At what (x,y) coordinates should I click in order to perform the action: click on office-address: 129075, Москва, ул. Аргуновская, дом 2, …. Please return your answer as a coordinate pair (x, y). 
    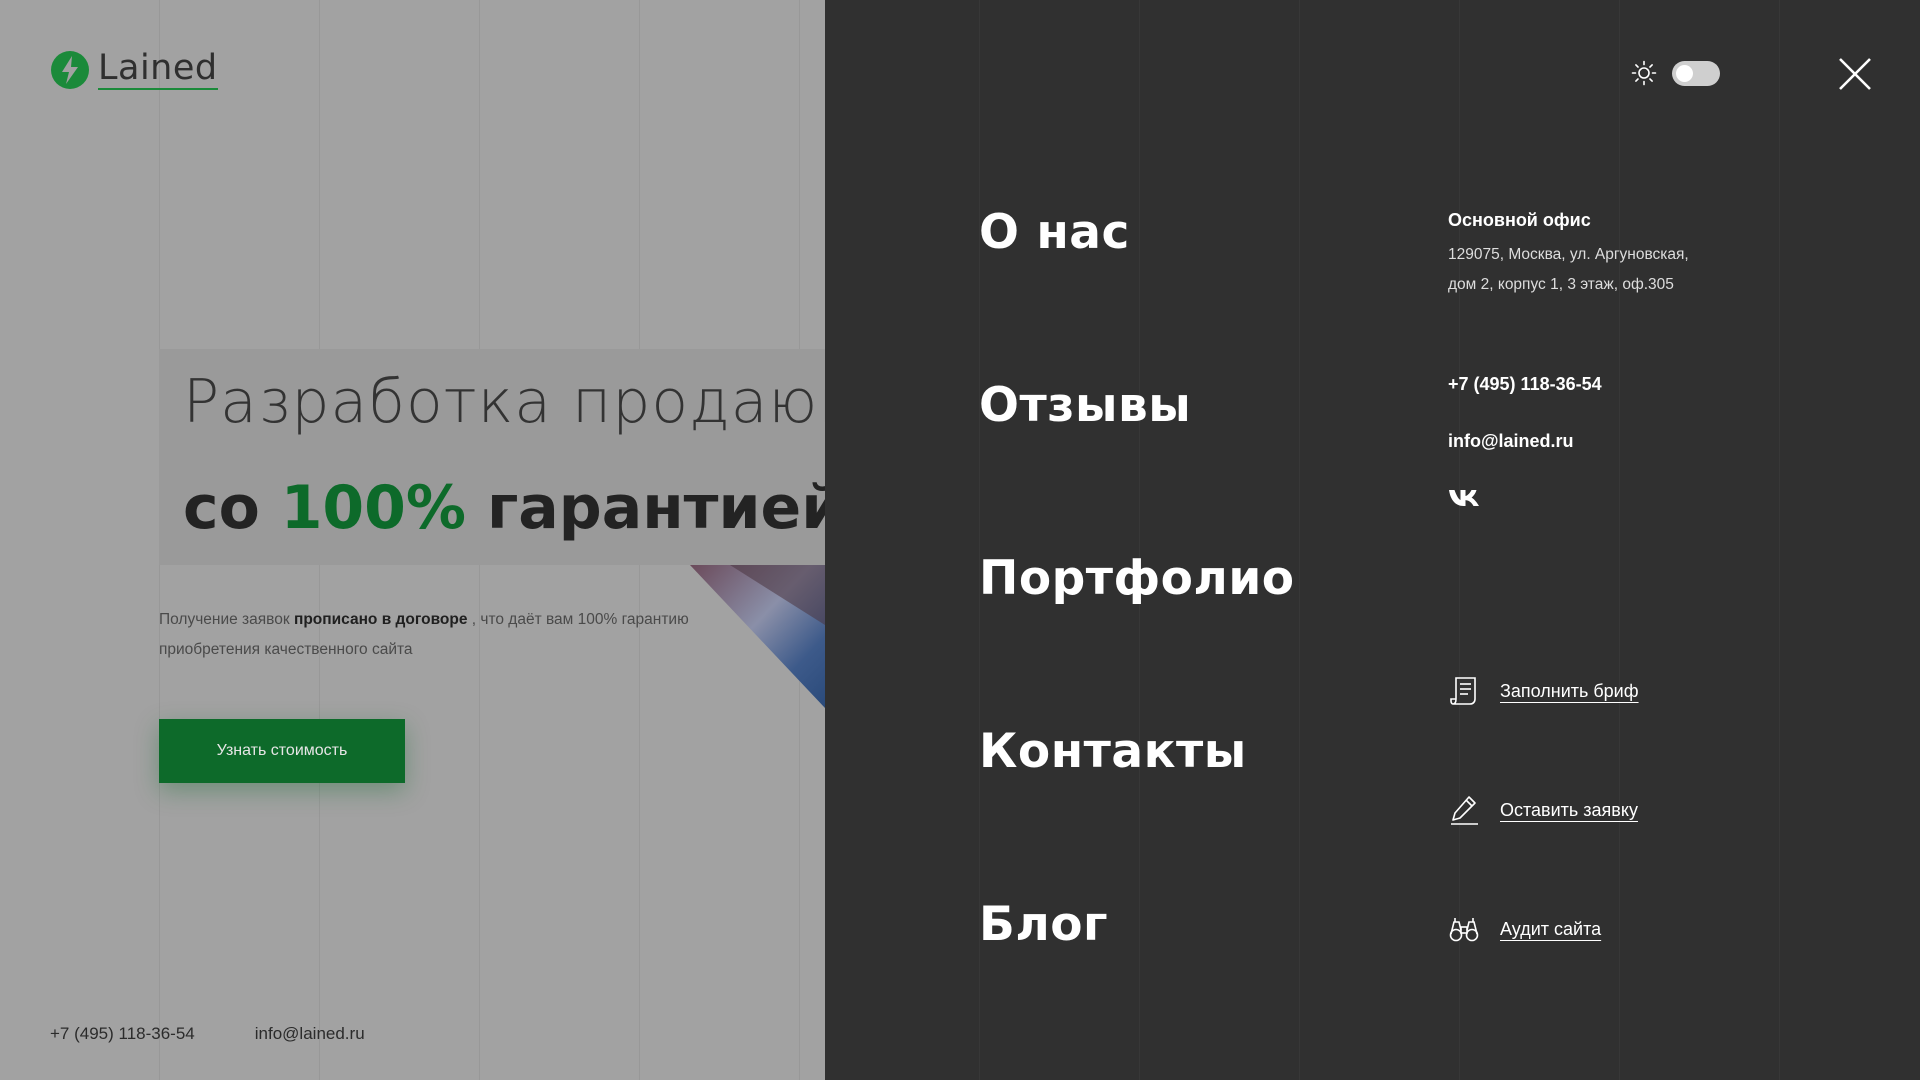
    Looking at the image, I should click on (1598, 270).